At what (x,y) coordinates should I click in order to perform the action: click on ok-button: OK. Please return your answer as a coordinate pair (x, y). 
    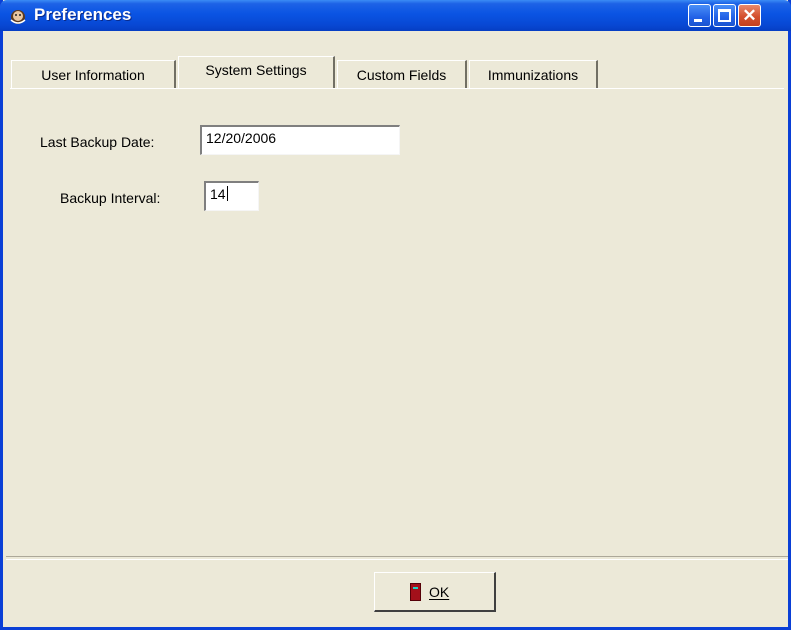
    Looking at the image, I should click on (435, 592).